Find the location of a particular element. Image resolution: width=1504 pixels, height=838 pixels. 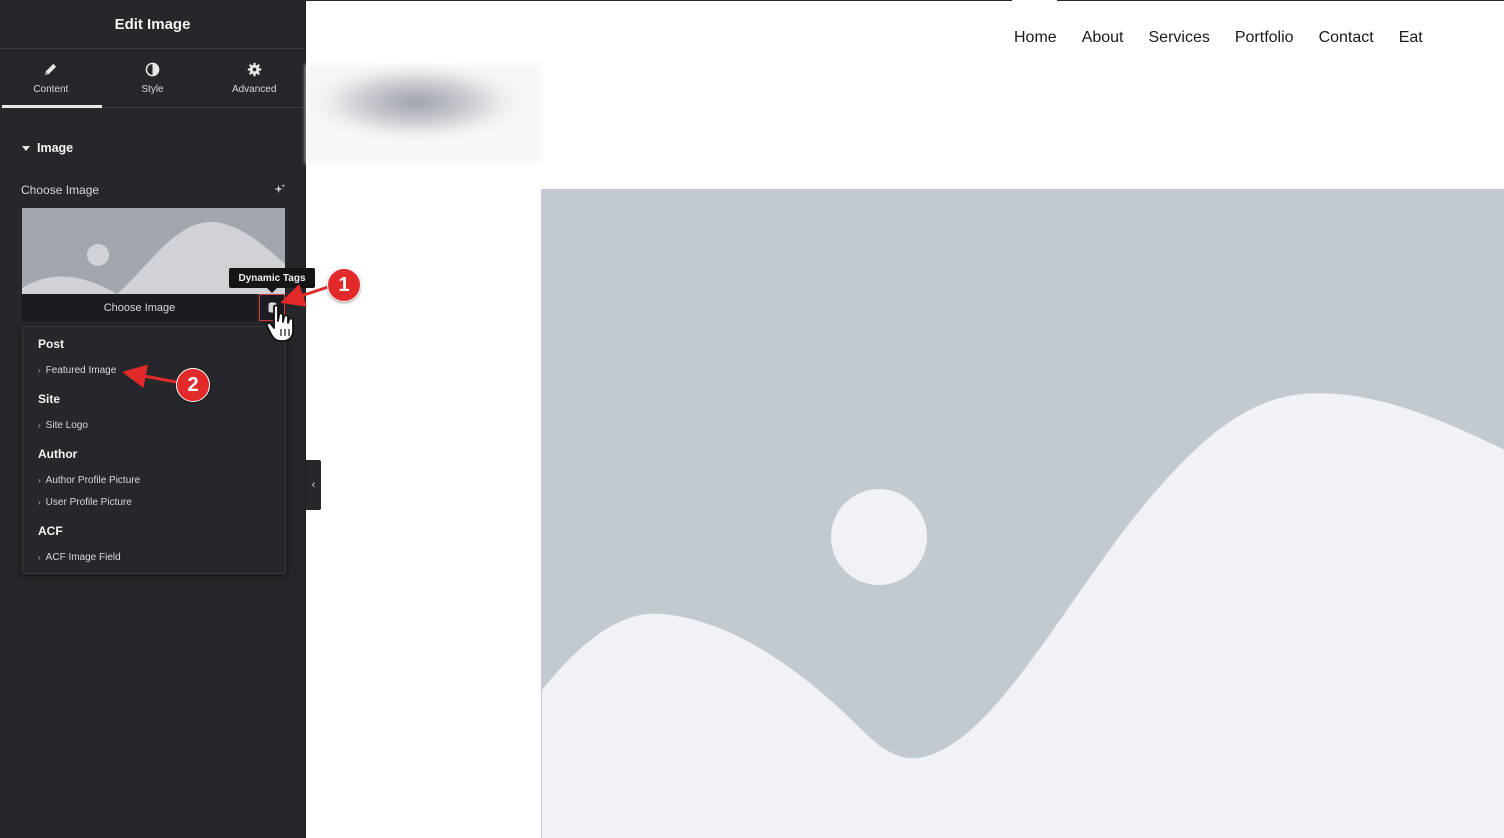

tag-user-profile-picture: › User Profile Picture is located at coordinates (85, 502).